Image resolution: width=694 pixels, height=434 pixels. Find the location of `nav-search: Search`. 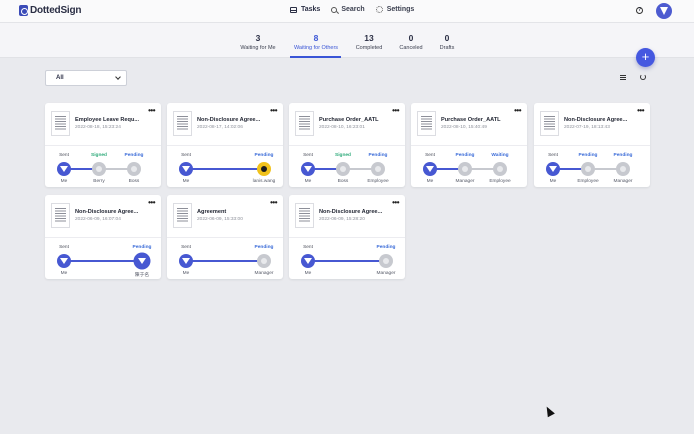

nav-search: Search is located at coordinates (348, 9).